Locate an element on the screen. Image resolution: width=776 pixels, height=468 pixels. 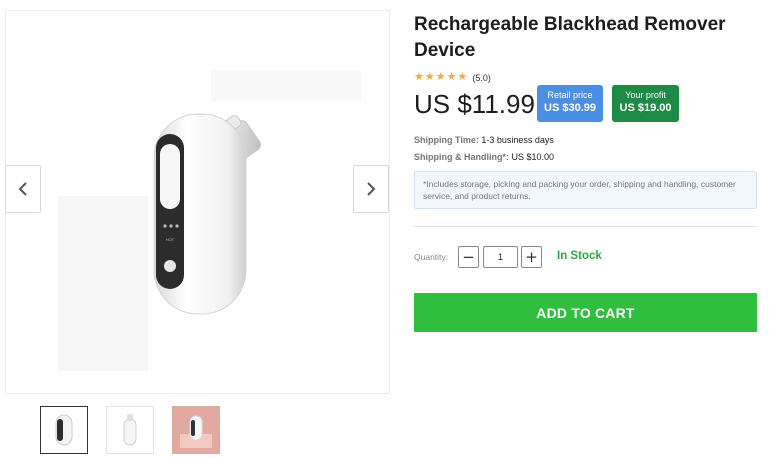
product-rating: ★ ★ ★ ★ ★ (5.0) is located at coordinates (452, 77).